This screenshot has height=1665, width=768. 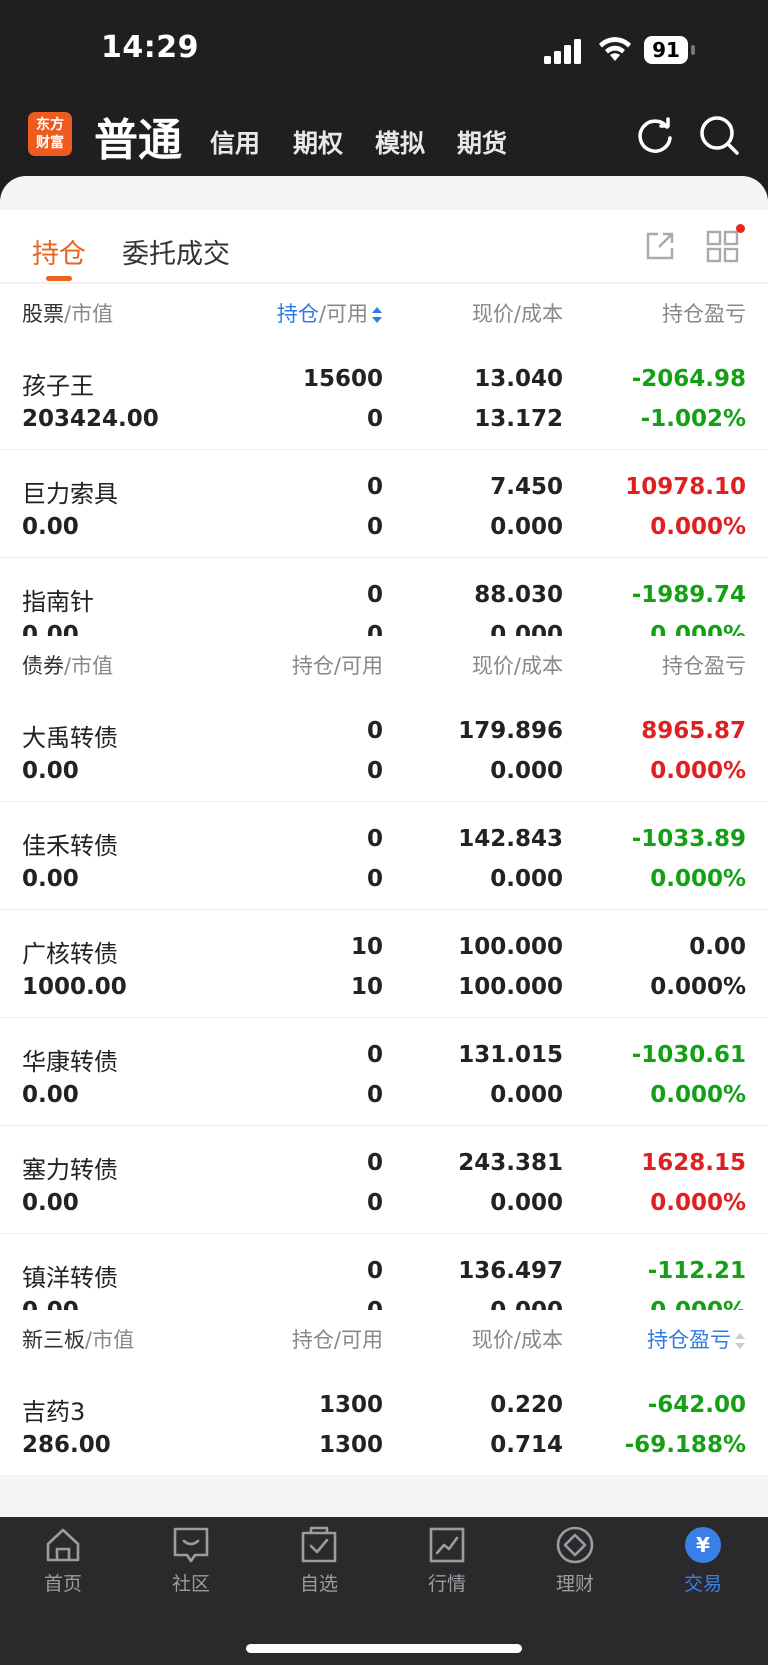 I want to click on cellular-signal-icon, so click(x=562, y=51).